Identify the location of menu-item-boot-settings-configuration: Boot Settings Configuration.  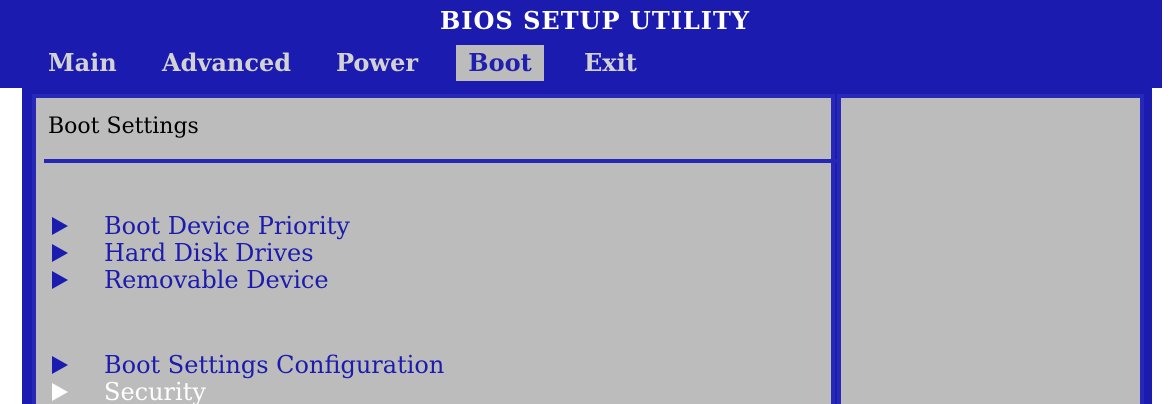
(248, 365).